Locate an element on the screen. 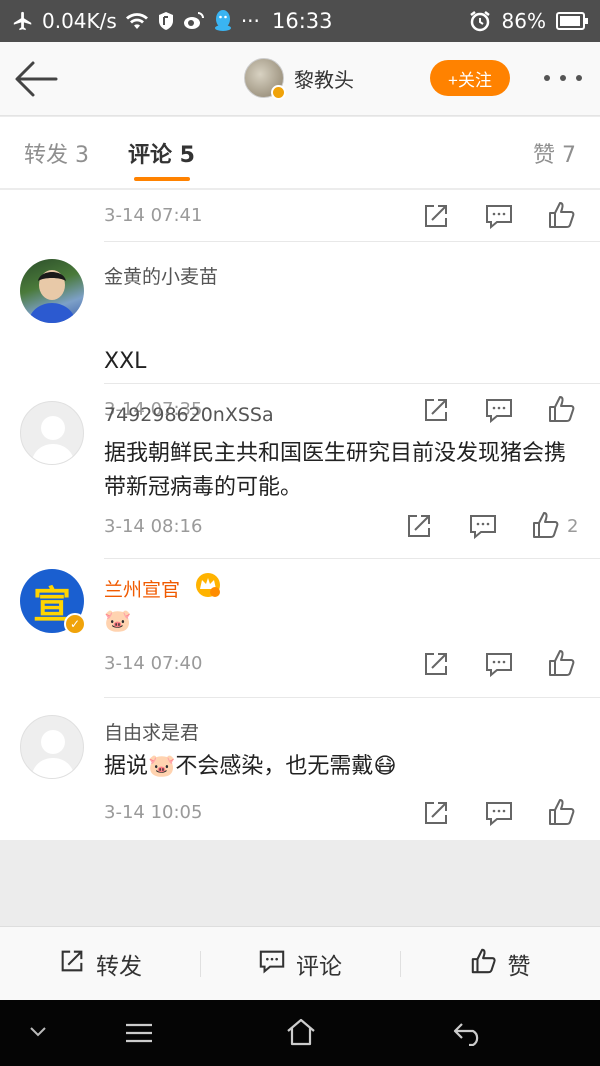 The image size is (600, 1066). menu-icon is located at coordinates (139, 1035).